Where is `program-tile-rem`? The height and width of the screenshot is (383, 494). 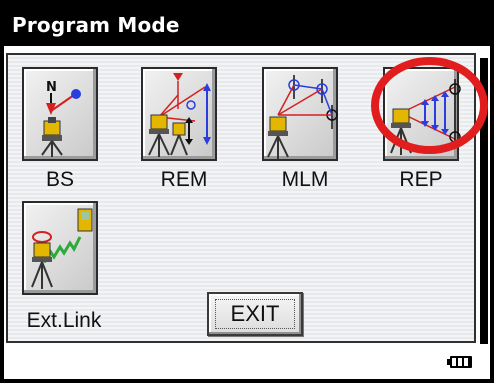
program-tile-rem is located at coordinates (179, 114).